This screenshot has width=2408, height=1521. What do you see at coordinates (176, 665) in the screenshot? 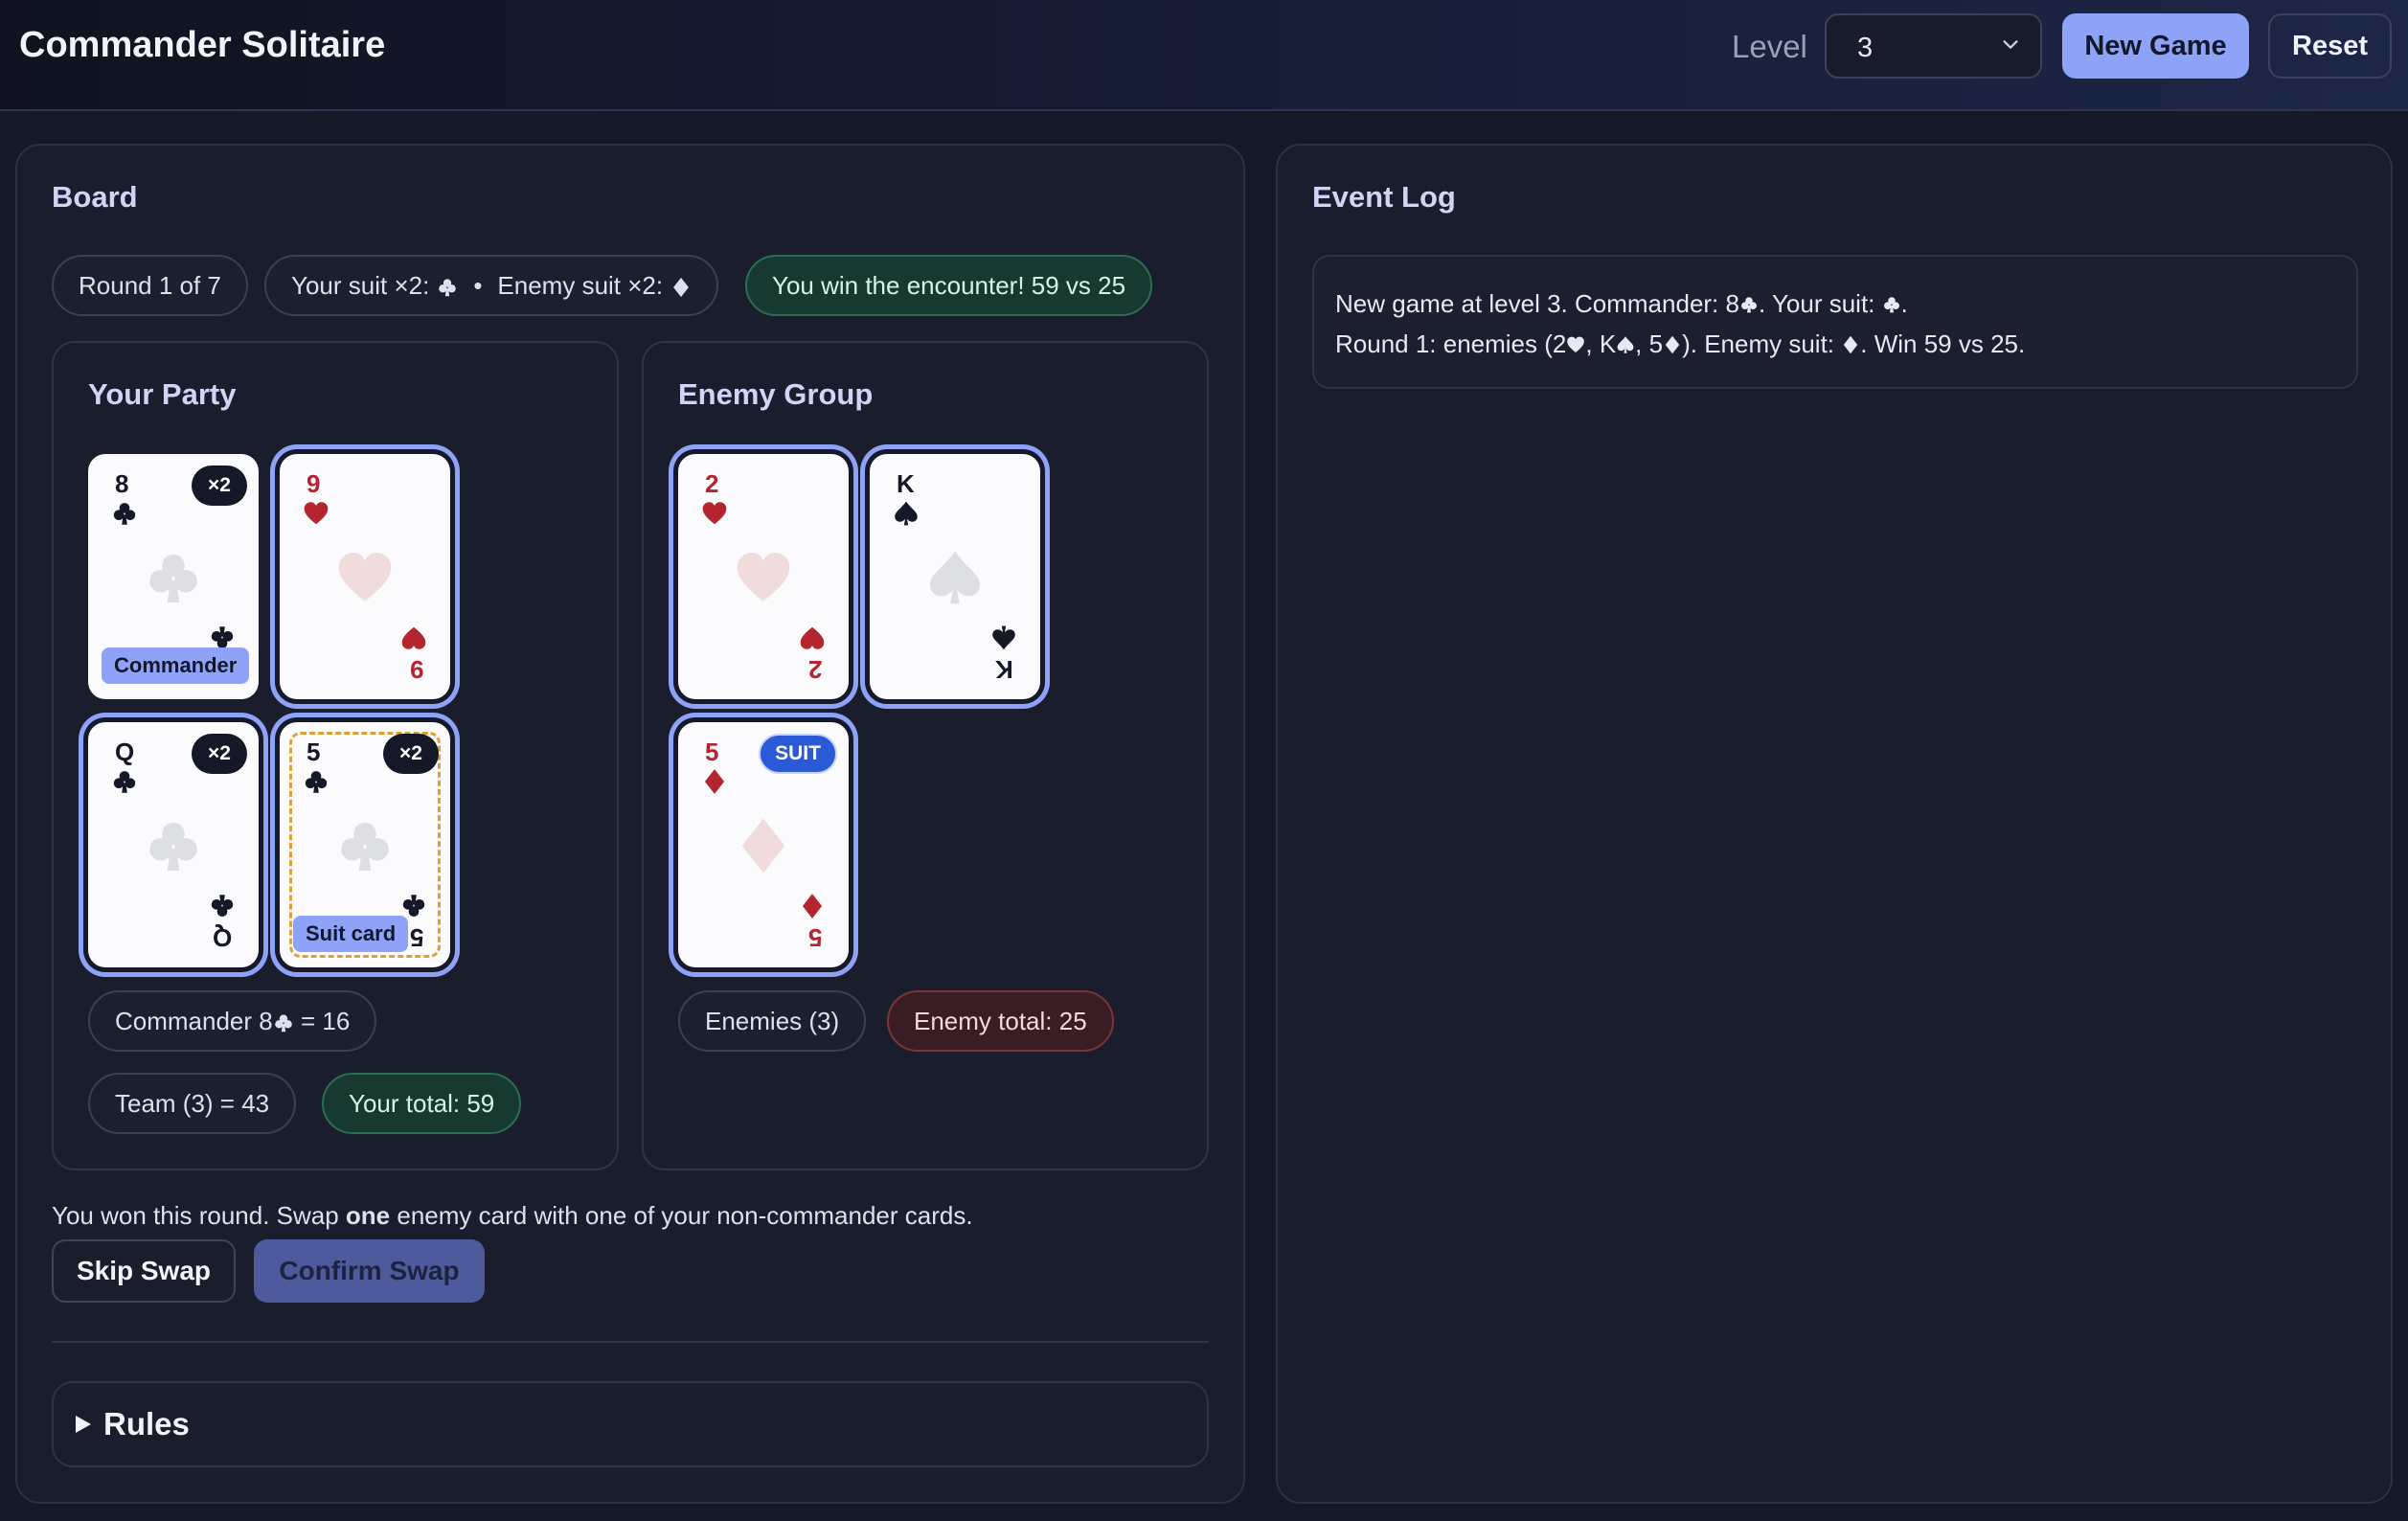
I see `card-tag: Commander` at bounding box center [176, 665].